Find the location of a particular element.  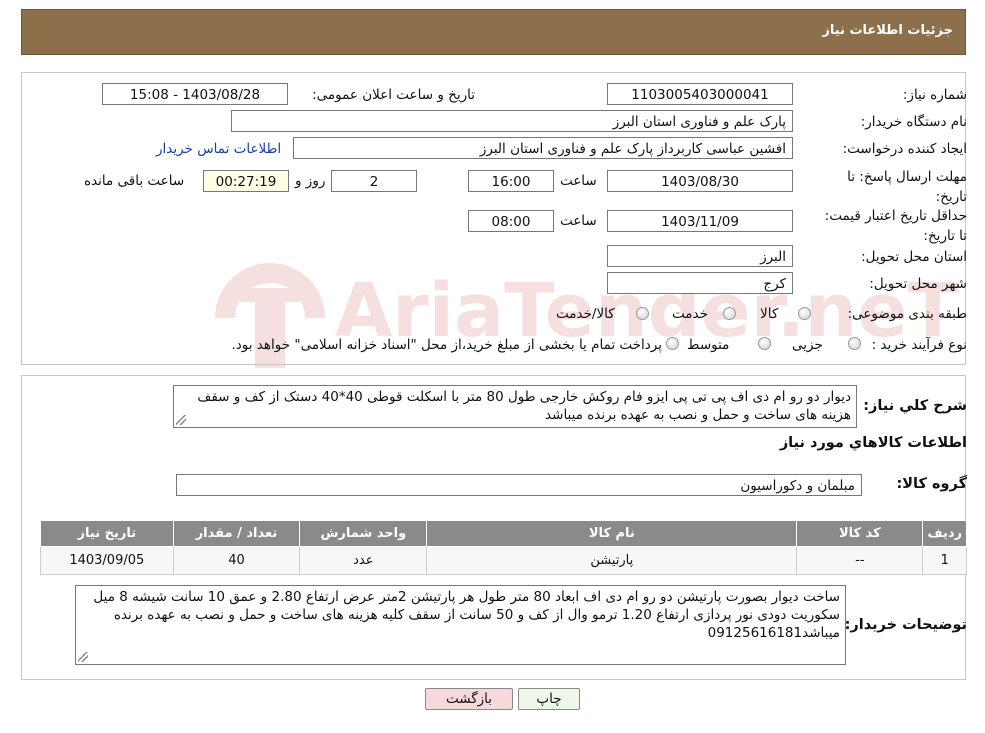

announce-label: تاریخ و ساعت اعلان عمومی: is located at coordinates (393, 95).